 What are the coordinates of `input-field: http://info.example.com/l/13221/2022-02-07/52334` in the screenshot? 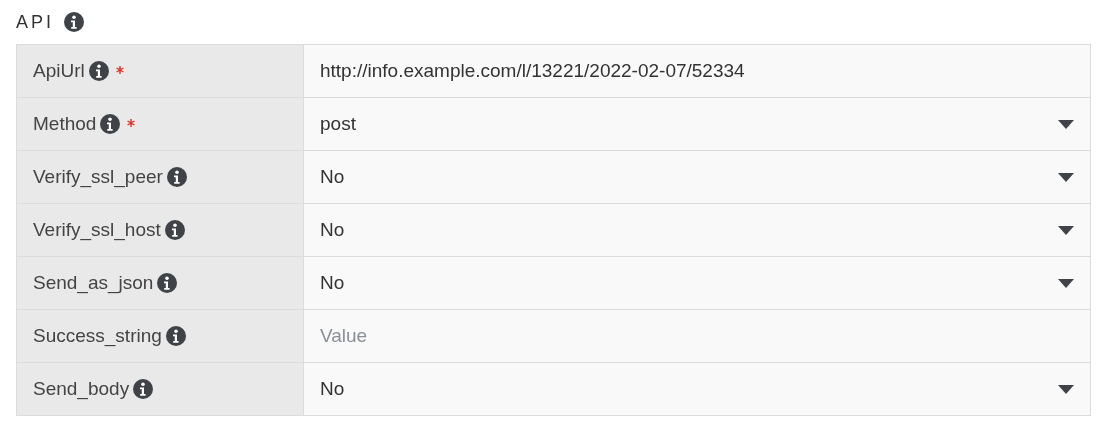 It's located at (697, 71).